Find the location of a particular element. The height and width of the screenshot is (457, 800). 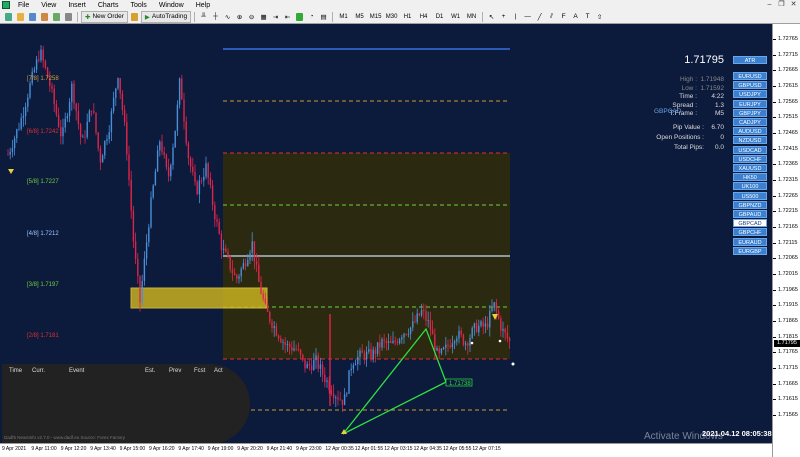

crosshair-icon: + is located at coordinates (503, 17).